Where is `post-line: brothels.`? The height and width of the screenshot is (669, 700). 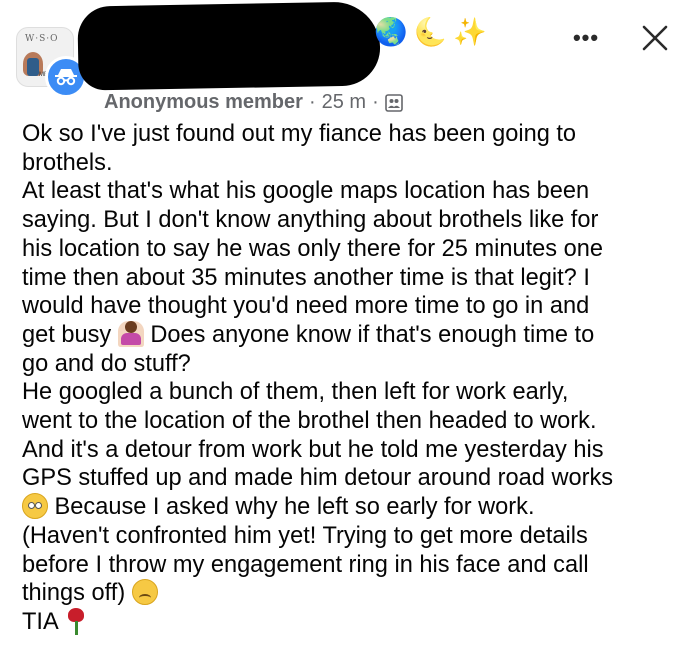 post-line: brothels. is located at coordinates (67, 162).